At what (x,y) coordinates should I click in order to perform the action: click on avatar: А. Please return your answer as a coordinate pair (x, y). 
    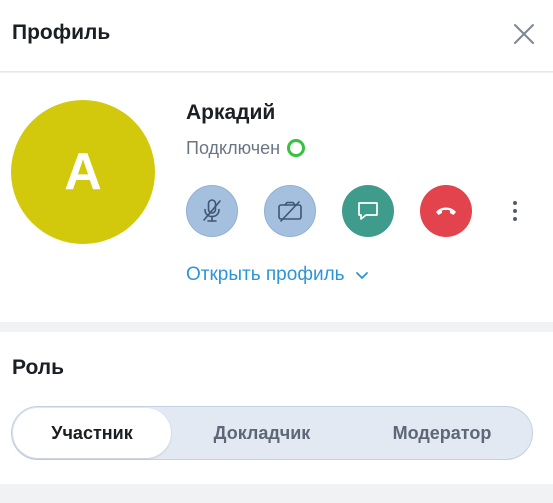
    Looking at the image, I should click on (83, 172).